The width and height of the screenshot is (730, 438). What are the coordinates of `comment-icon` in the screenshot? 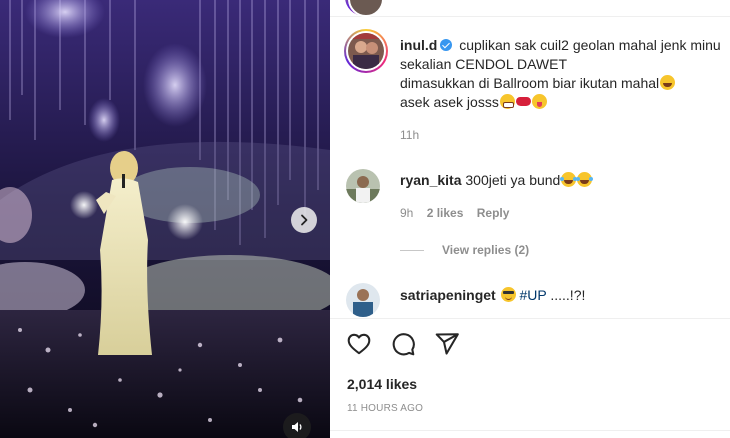 It's located at (403, 344).